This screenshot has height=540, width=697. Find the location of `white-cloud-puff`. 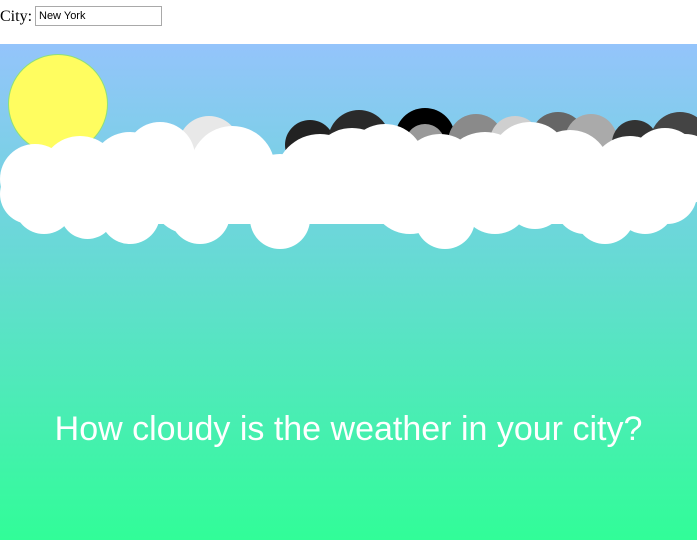

white-cloud-puff is located at coordinates (348, 194).